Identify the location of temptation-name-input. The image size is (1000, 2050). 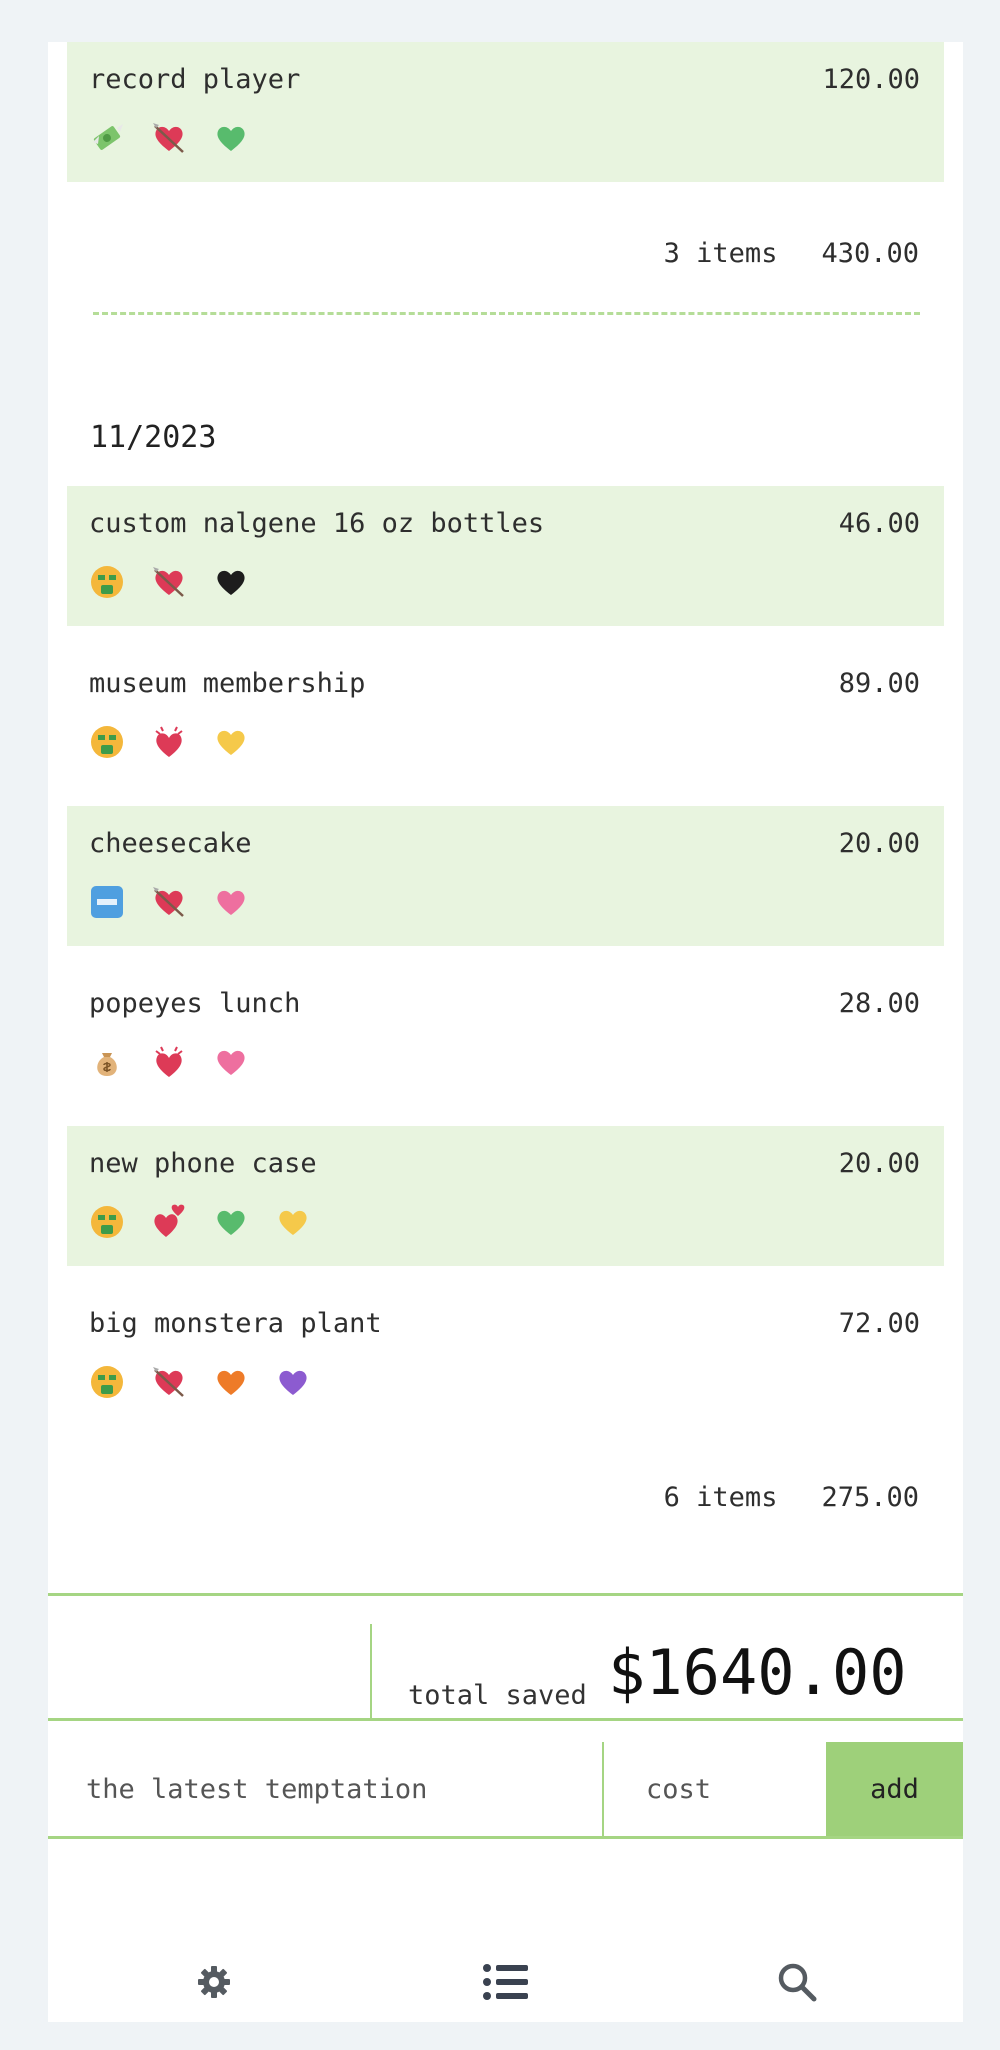
(325, 1789).